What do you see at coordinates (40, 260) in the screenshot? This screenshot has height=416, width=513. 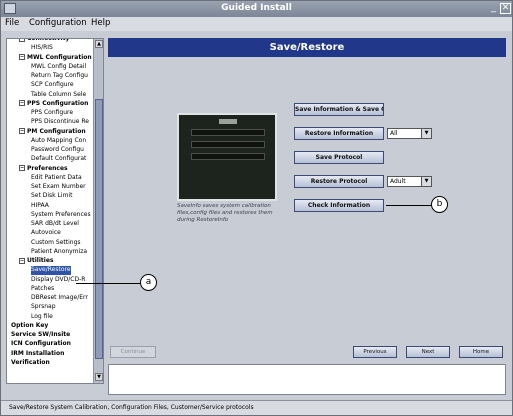 I see `tree-item-label: Utilities` at bounding box center [40, 260].